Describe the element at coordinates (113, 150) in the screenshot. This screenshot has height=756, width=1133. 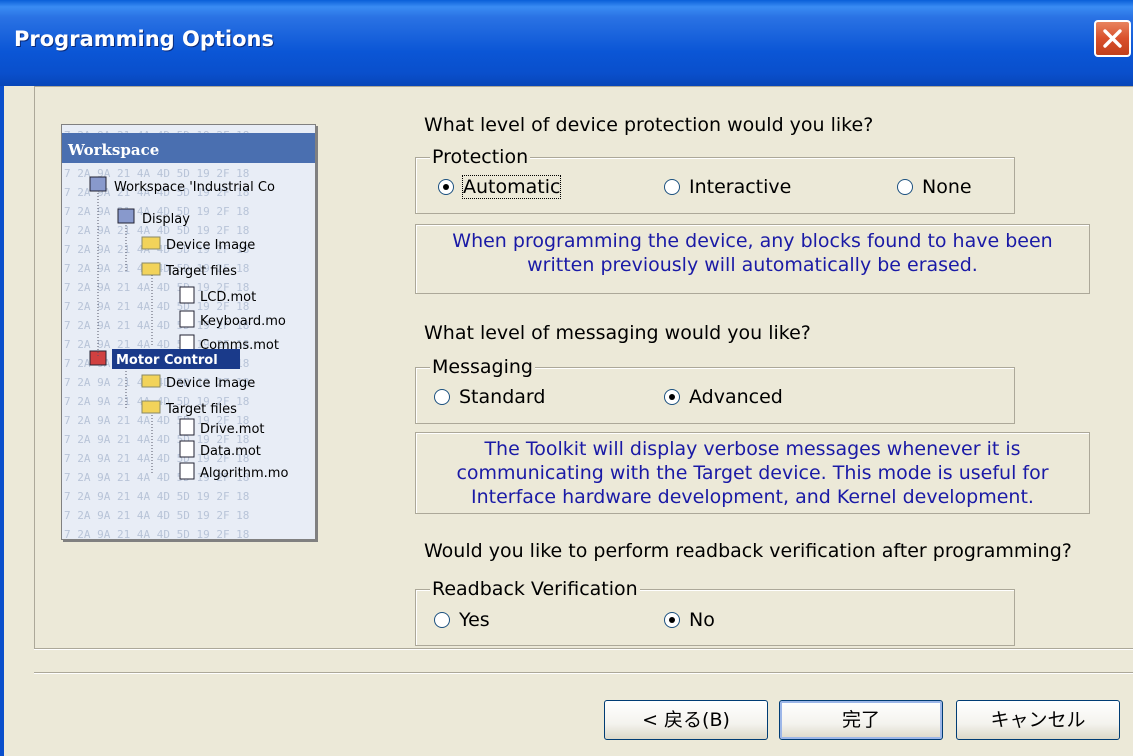
I see `workspace-header-label: Workspace` at that location.